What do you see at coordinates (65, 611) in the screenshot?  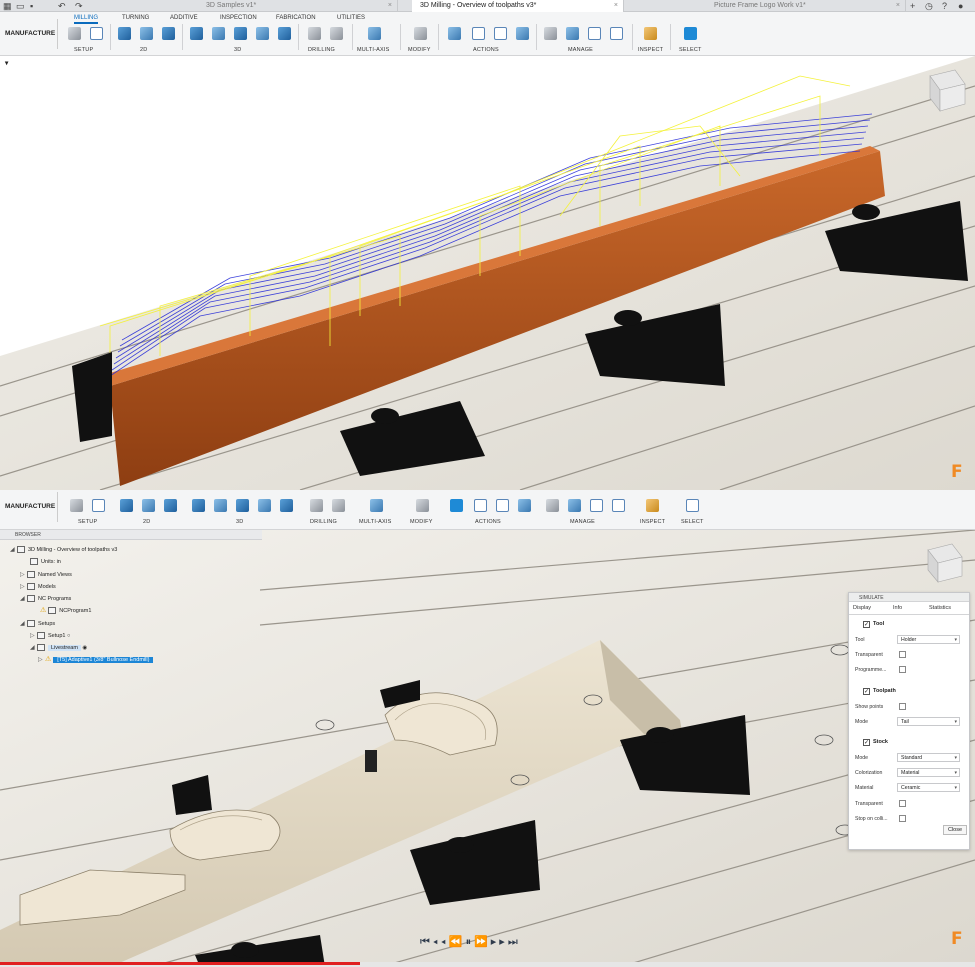 I see `tree-ncprogram1: ⚠ NCProgram1` at bounding box center [65, 611].